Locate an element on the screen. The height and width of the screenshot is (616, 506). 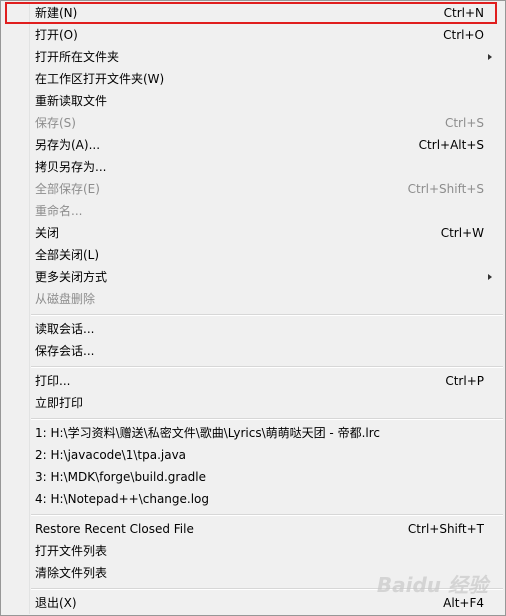
menu-item-shortcut: Ctrl+Alt+S is located at coordinates (451, 145).